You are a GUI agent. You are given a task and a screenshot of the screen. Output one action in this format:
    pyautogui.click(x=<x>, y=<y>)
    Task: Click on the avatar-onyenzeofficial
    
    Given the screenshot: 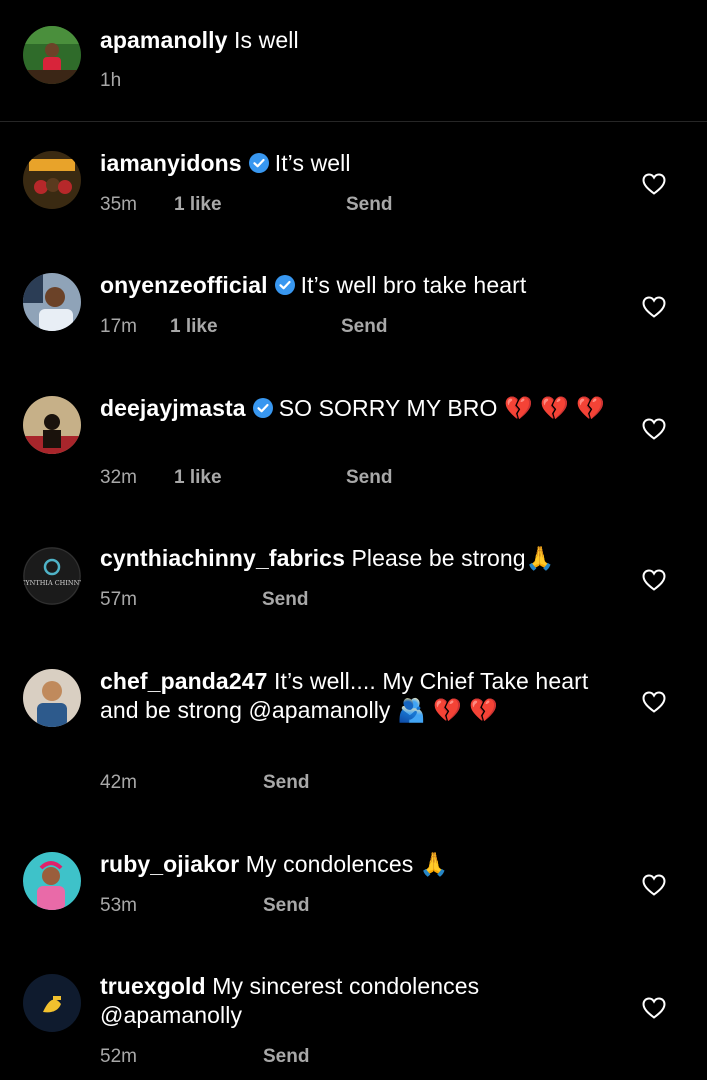 What is the action you would take?
    pyautogui.click(x=52, y=302)
    